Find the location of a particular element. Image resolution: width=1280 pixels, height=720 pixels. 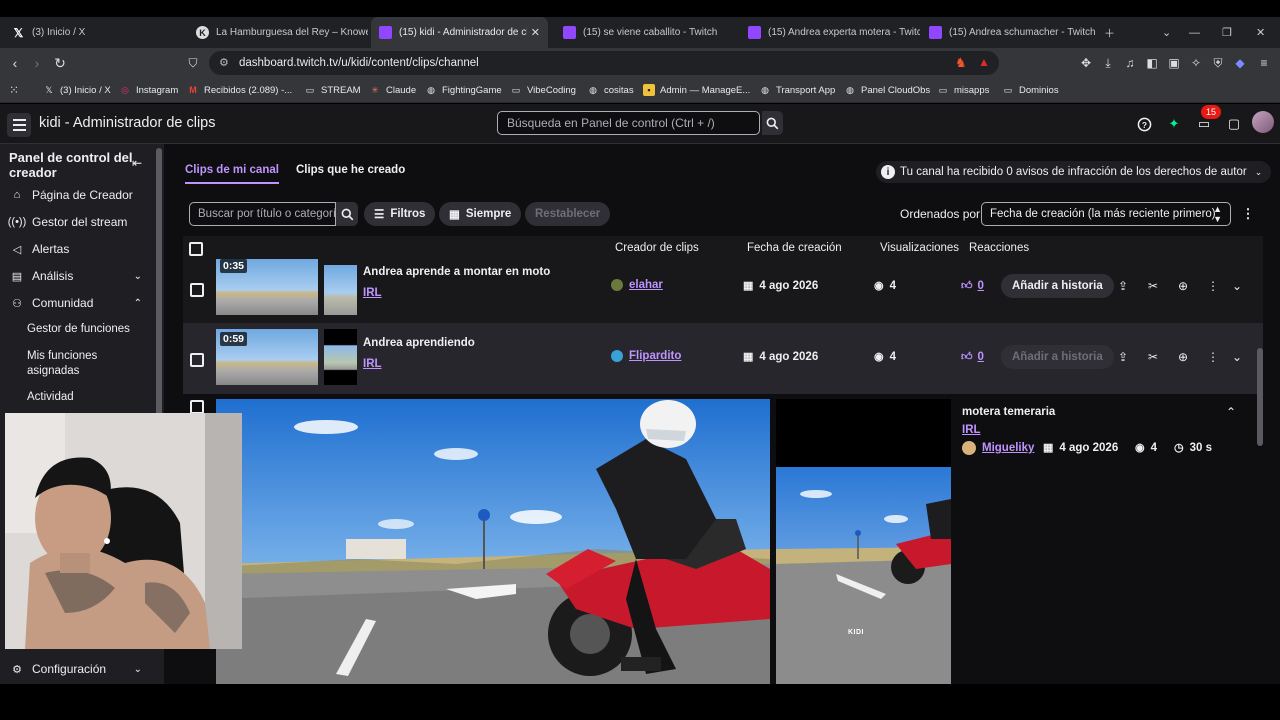

brave-rewards-icon: ▲ is located at coordinates (984, 62).